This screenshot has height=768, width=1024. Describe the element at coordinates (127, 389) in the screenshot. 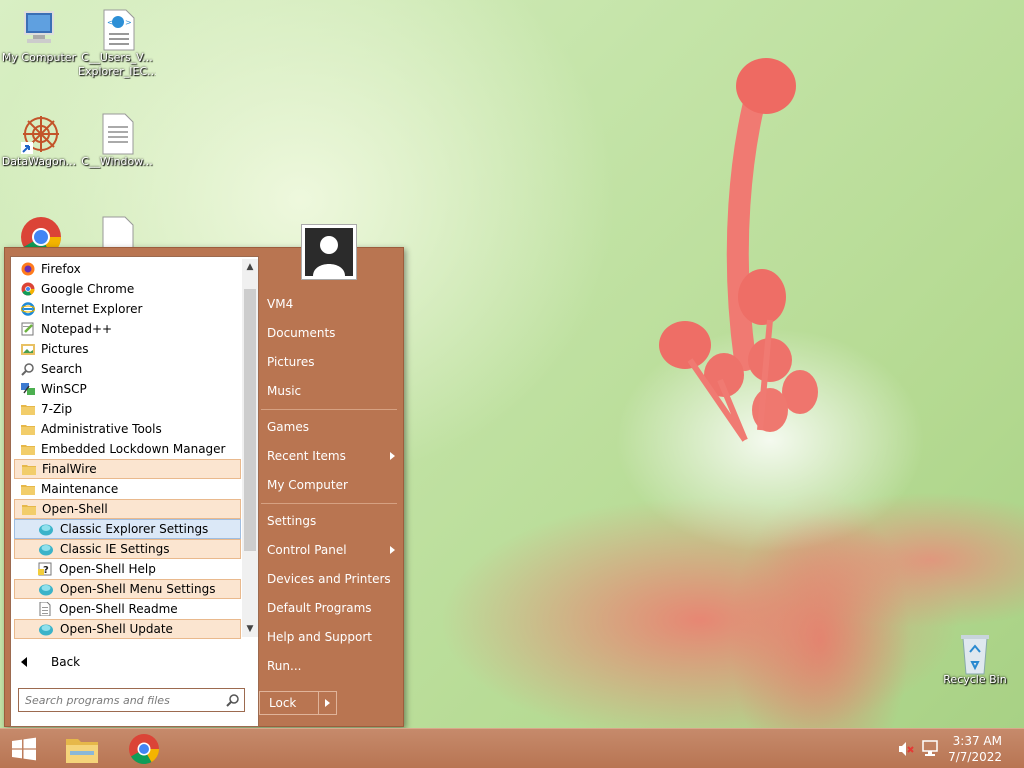

I see `program-item-winscp: WinSCP` at that location.